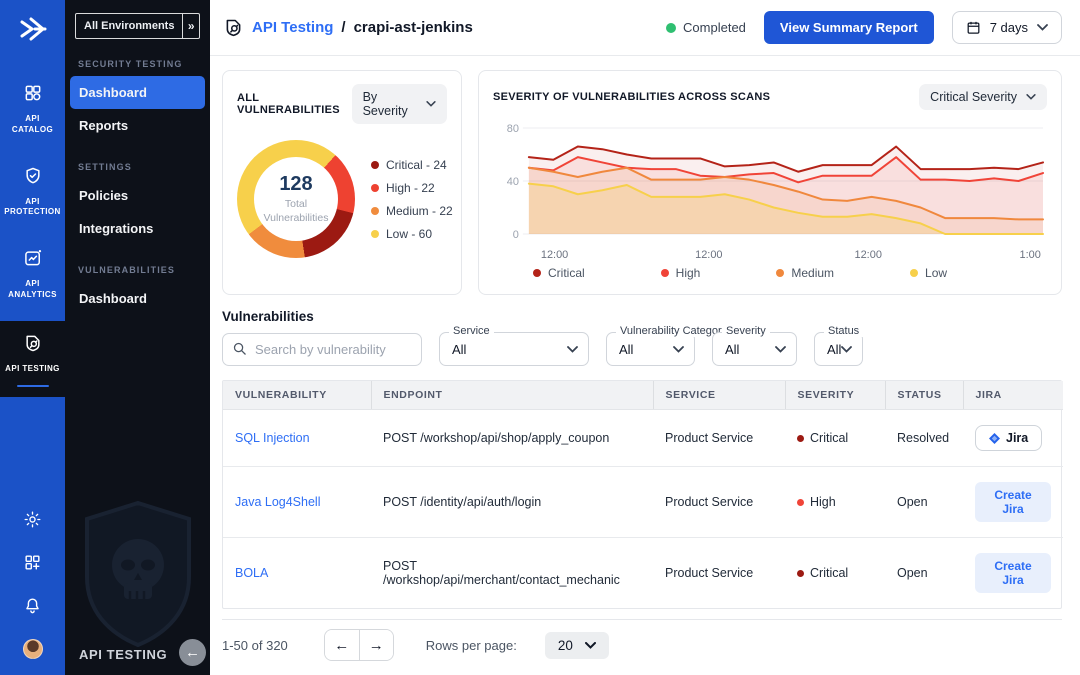 This screenshot has width=1080, height=675. What do you see at coordinates (190, 26) in the screenshot?
I see `expand-panel-icon: »` at bounding box center [190, 26].